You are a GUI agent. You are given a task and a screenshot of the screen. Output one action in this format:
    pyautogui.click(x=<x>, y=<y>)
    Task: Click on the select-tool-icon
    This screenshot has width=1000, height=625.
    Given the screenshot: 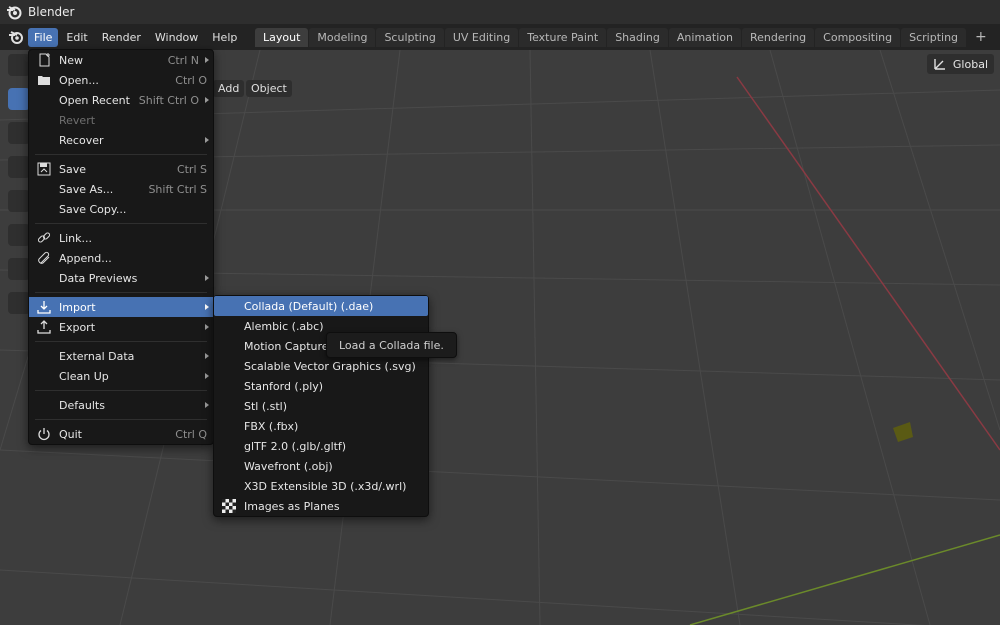 What is the action you would take?
    pyautogui.click(x=19, y=99)
    